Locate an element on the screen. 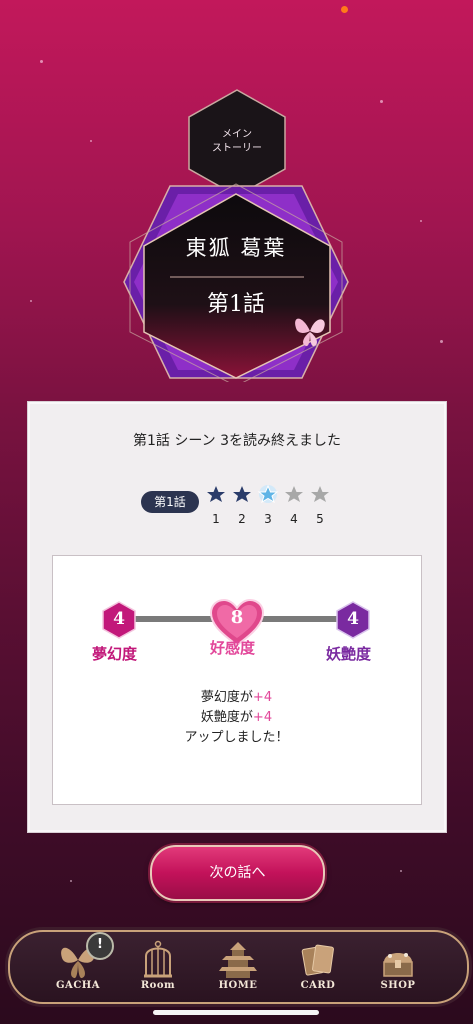 This screenshot has width=473, height=1024. nav-shop: SHOP is located at coordinates (398, 967).